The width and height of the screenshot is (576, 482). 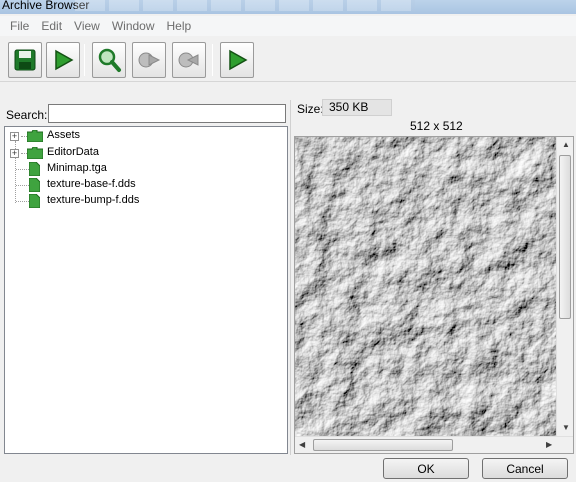 I want to click on import-icon, so click(x=188, y=60).